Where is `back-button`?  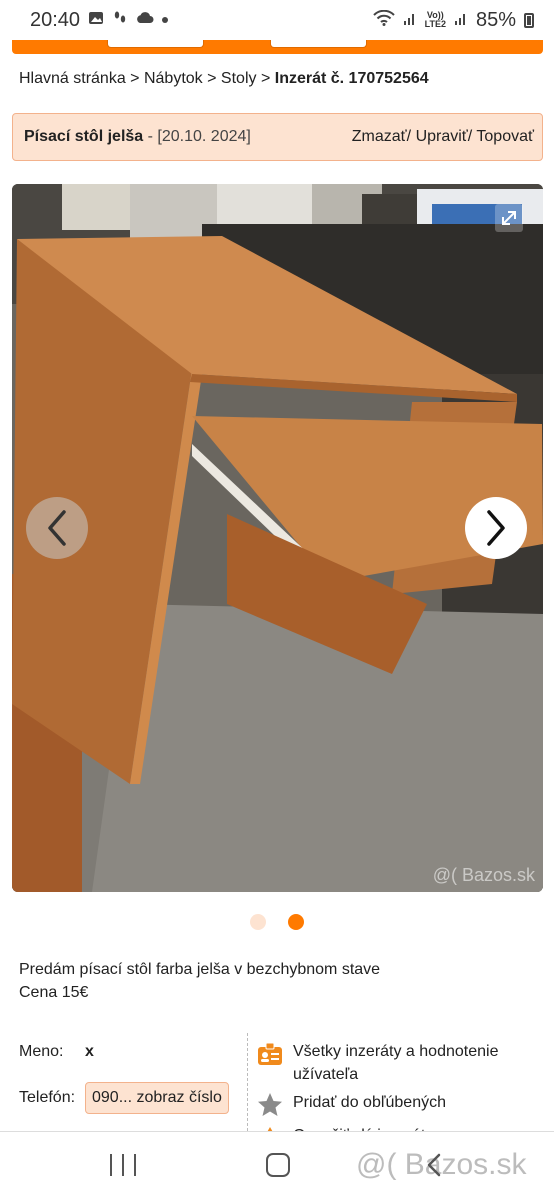
back-button is located at coordinates (434, 1167).